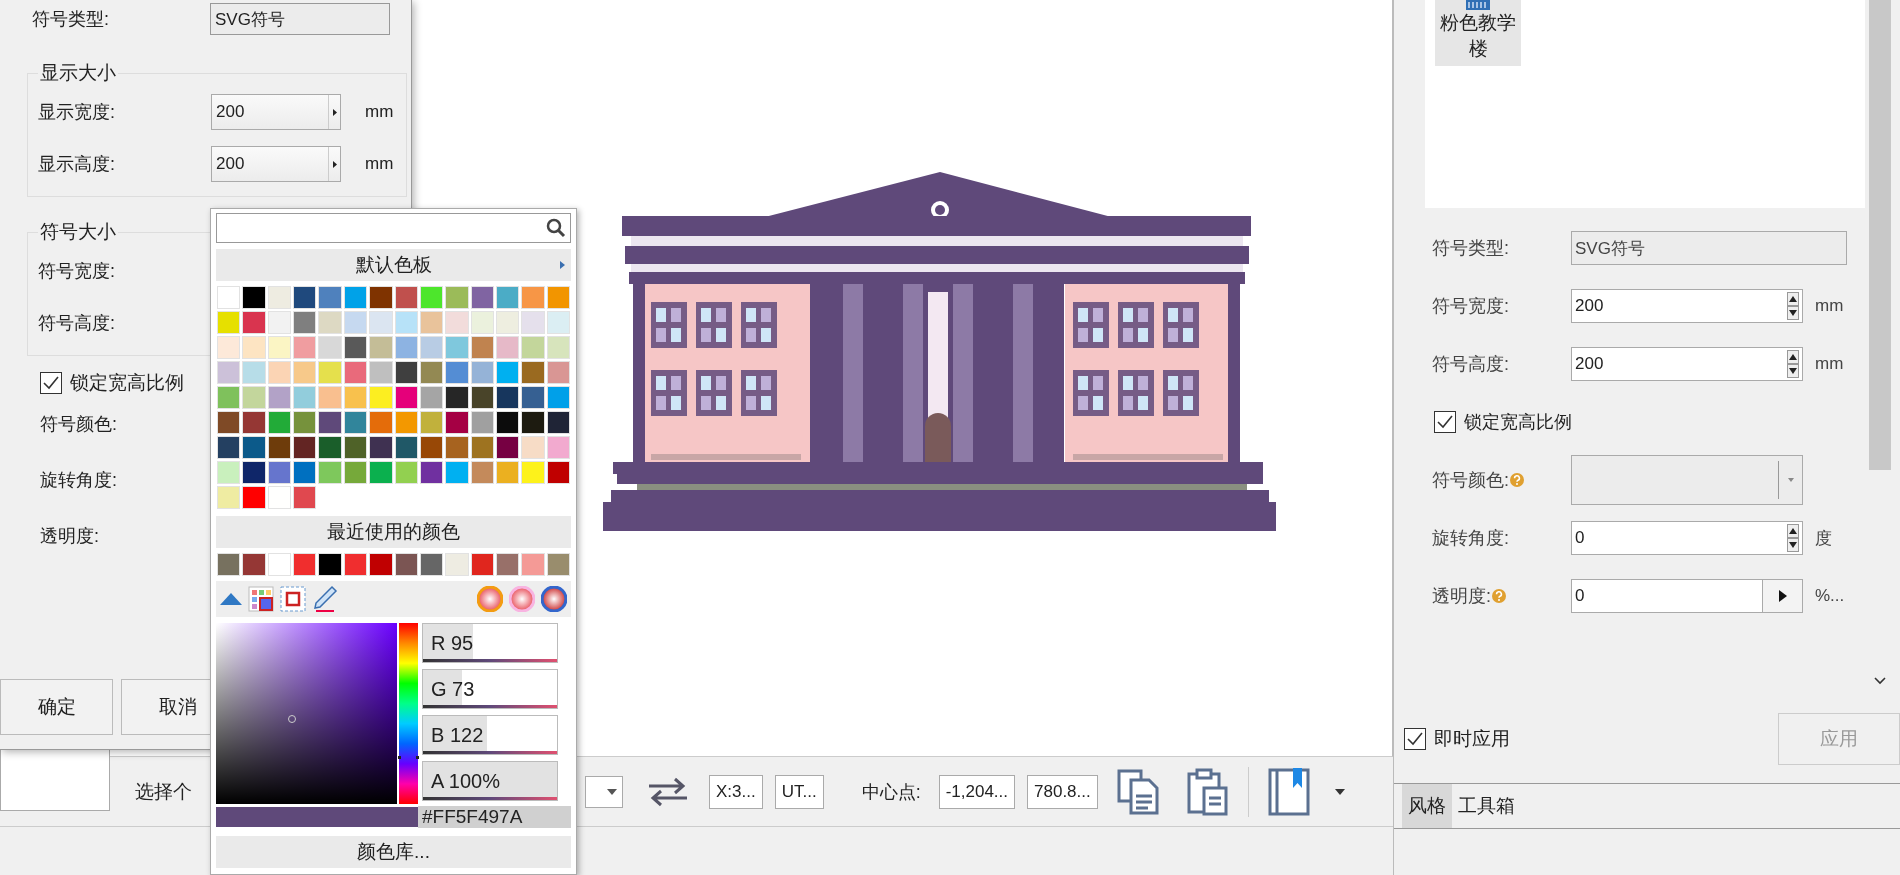  I want to click on tab: 风格, so click(1427, 806).